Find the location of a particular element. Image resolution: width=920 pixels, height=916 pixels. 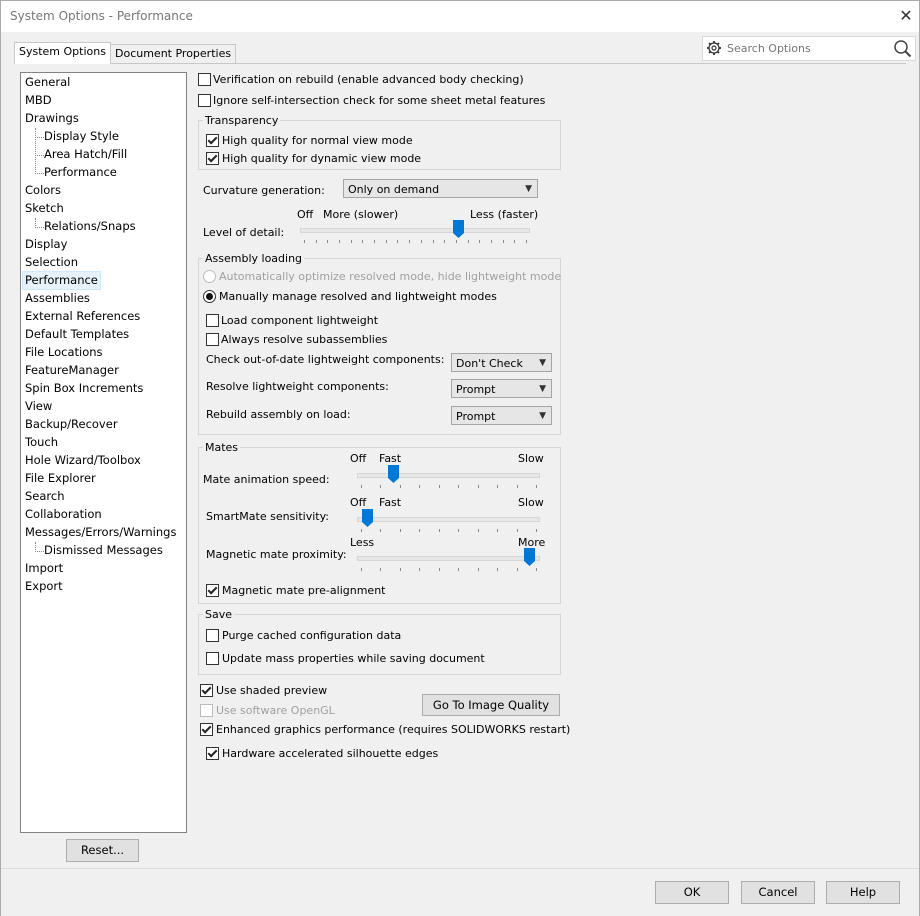

resolve-lightweight-value: Prompt is located at coordinates (476, 389).